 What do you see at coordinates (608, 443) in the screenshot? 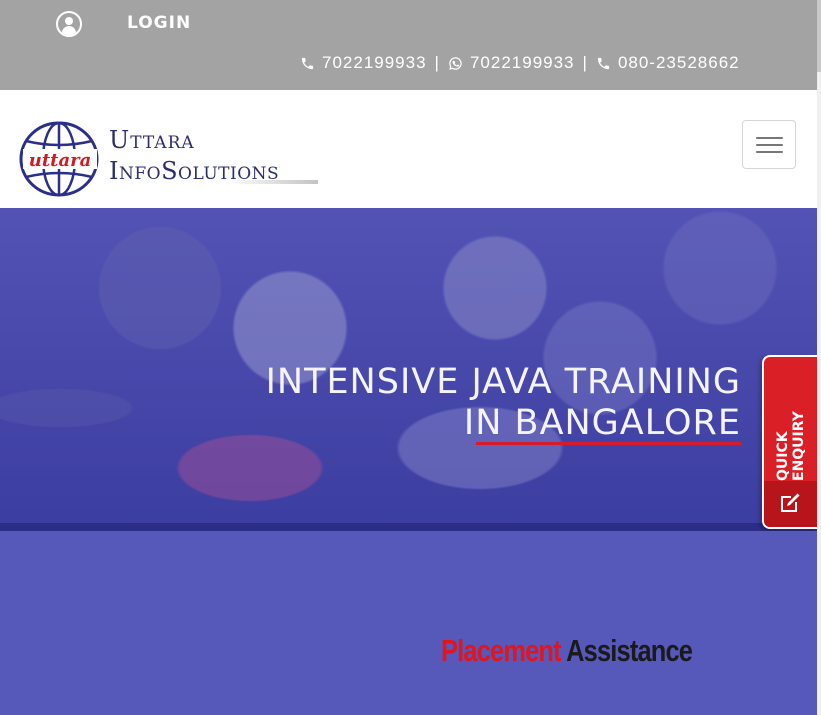
I see `hero-title-underline` at bounding box center [608, 443].